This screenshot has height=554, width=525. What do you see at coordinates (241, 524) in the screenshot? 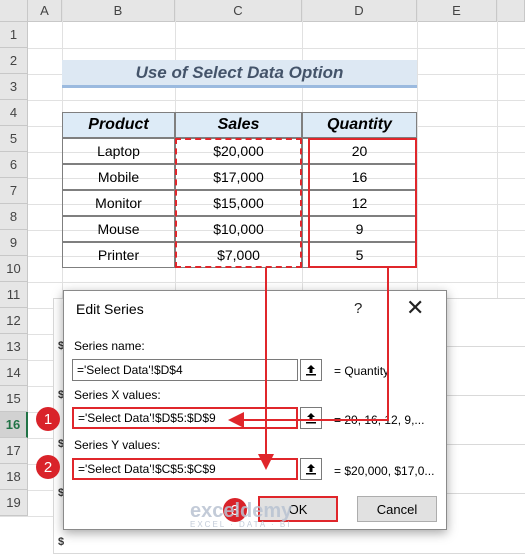
I see `watermark-tagline: EXCEL · DATA · BI` at bounding box center [241, 524].